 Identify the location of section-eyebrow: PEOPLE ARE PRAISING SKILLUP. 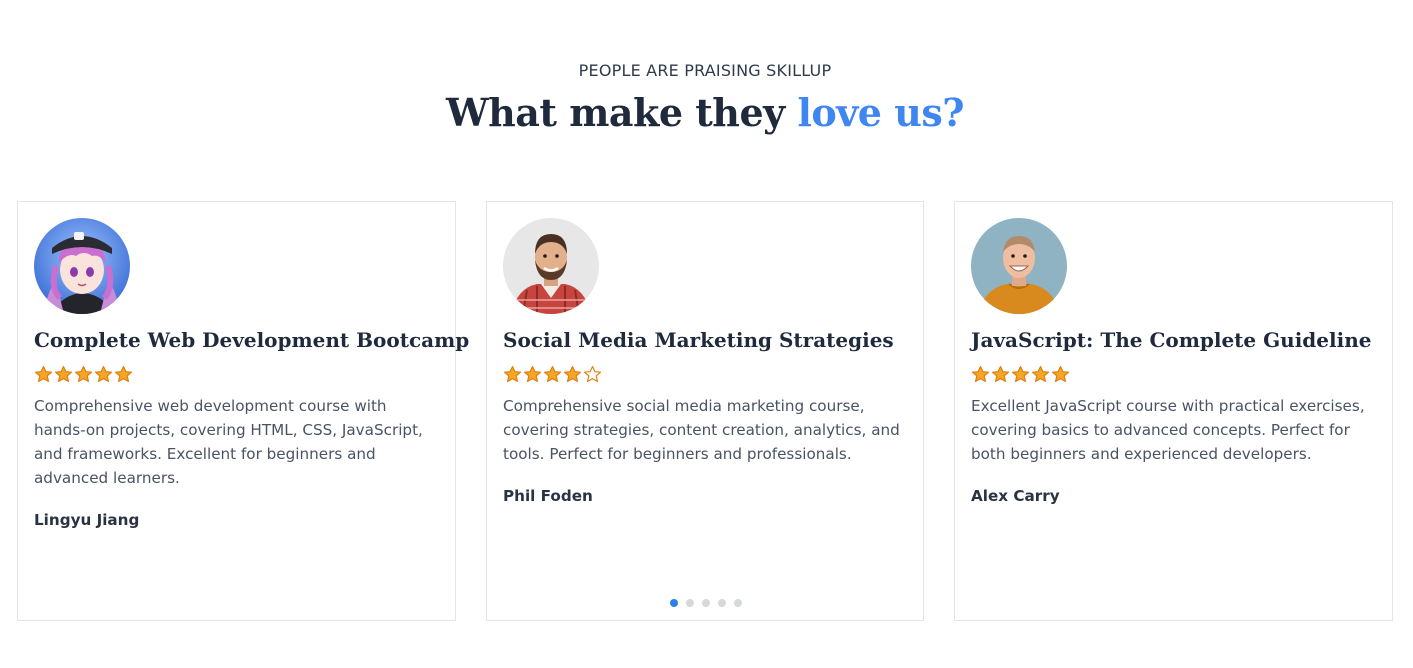
(705, 70).